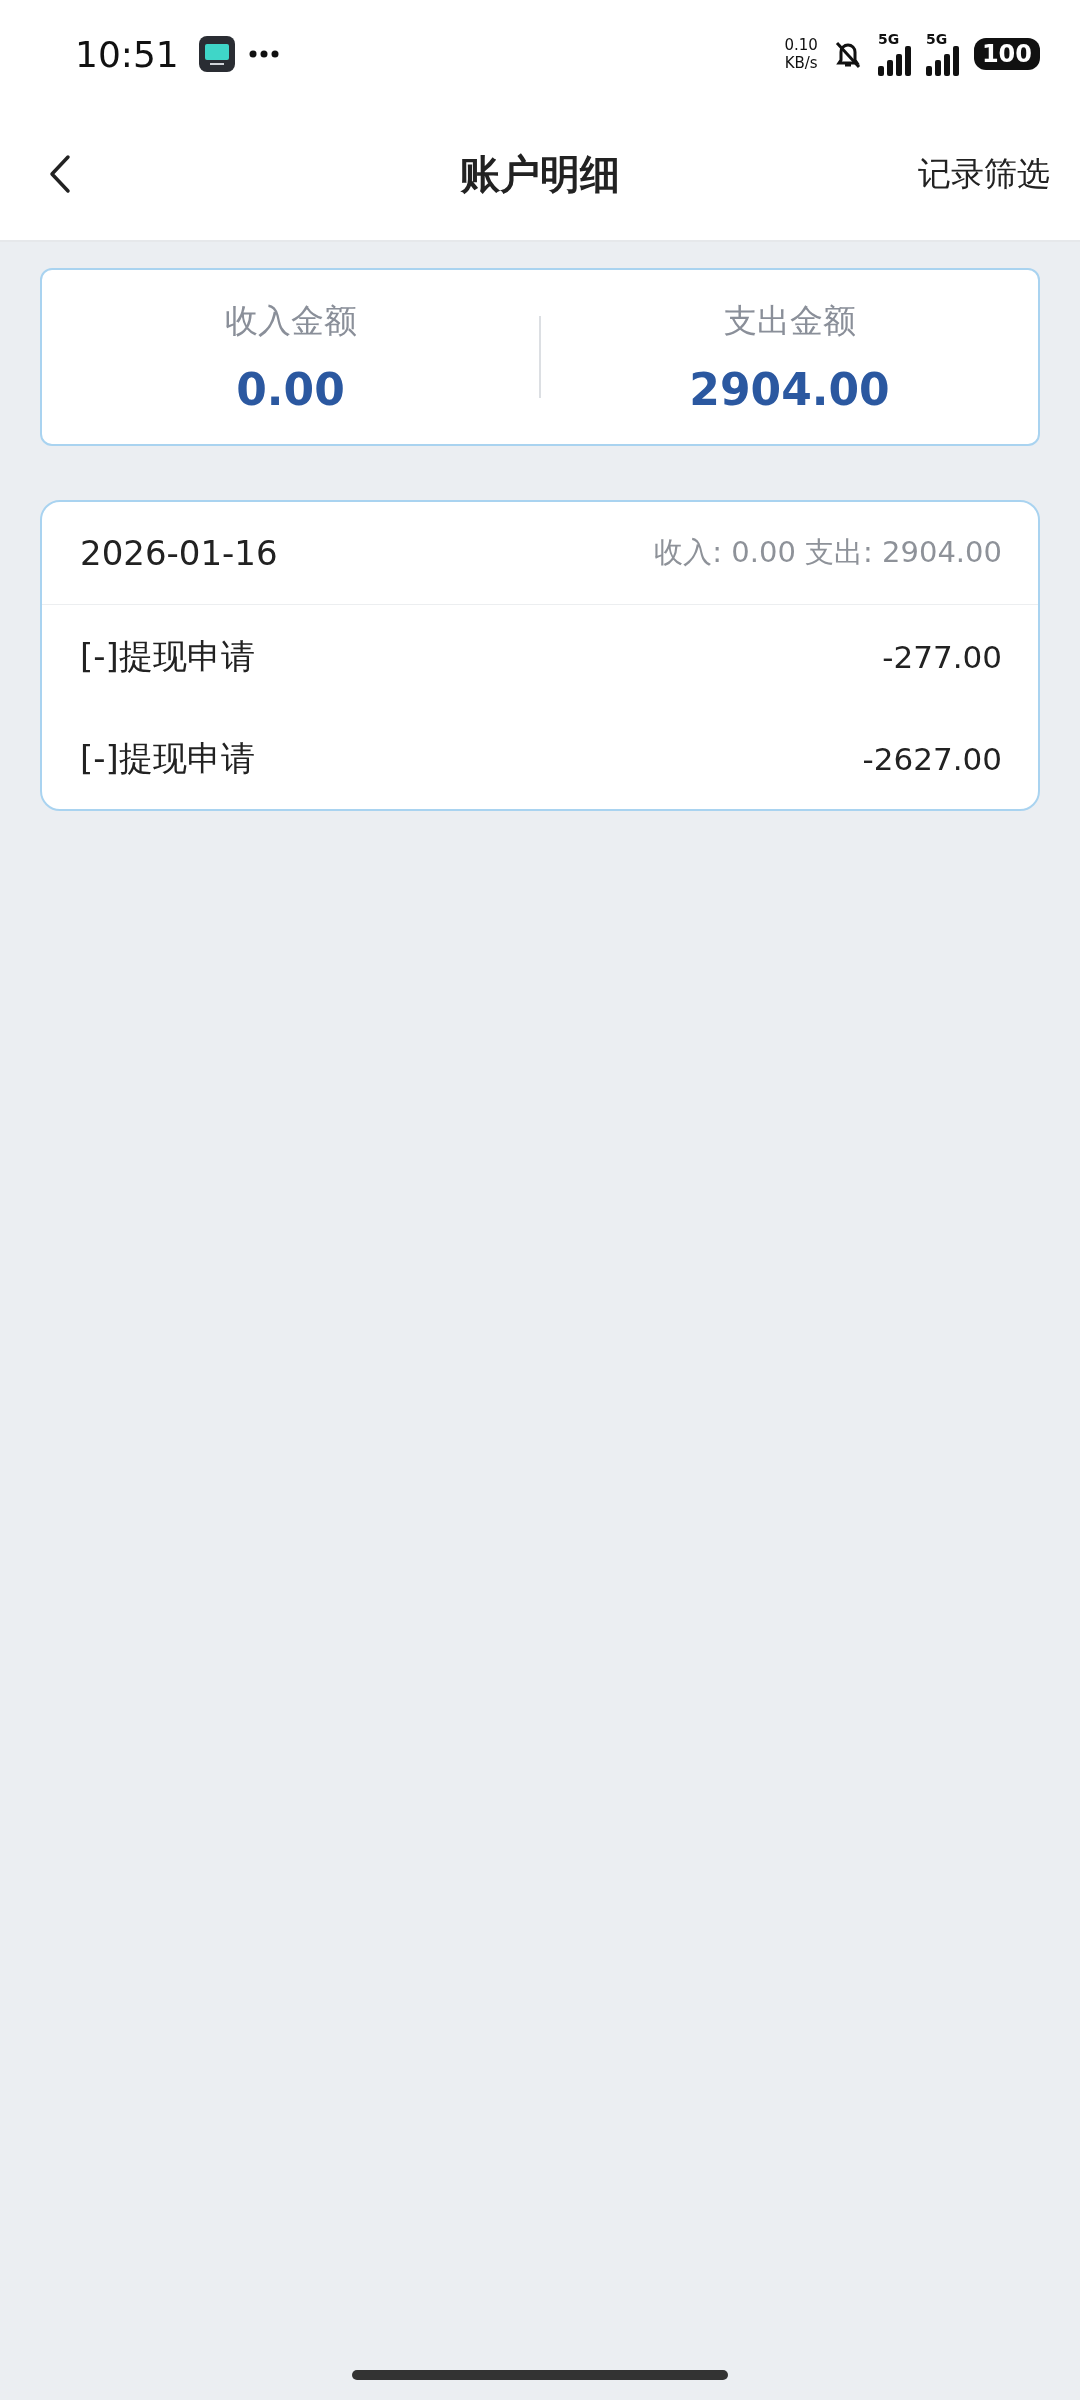 The width and height of the screenshot is (1080, 2400). I want to click on summary-amount: 0.00, so click(290, 389).